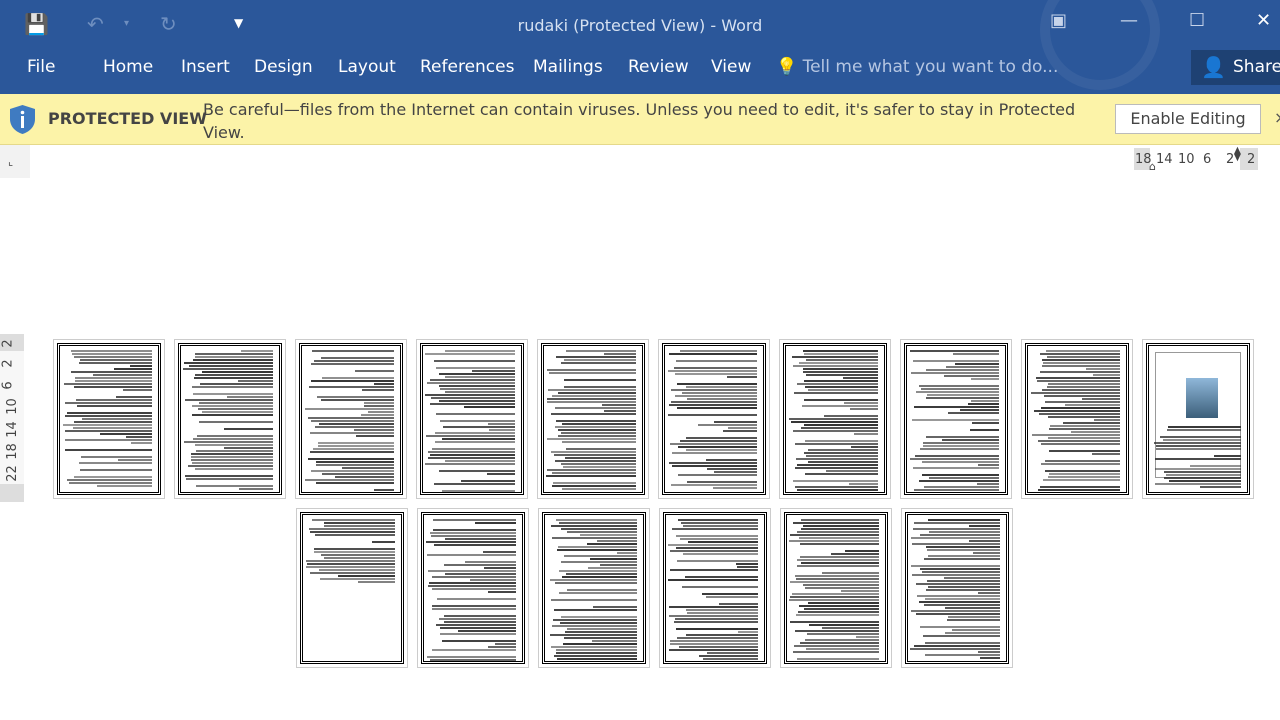 This screenshot has height=720, width=1280. I want to click on tab-home: Home, so click(128, 67).